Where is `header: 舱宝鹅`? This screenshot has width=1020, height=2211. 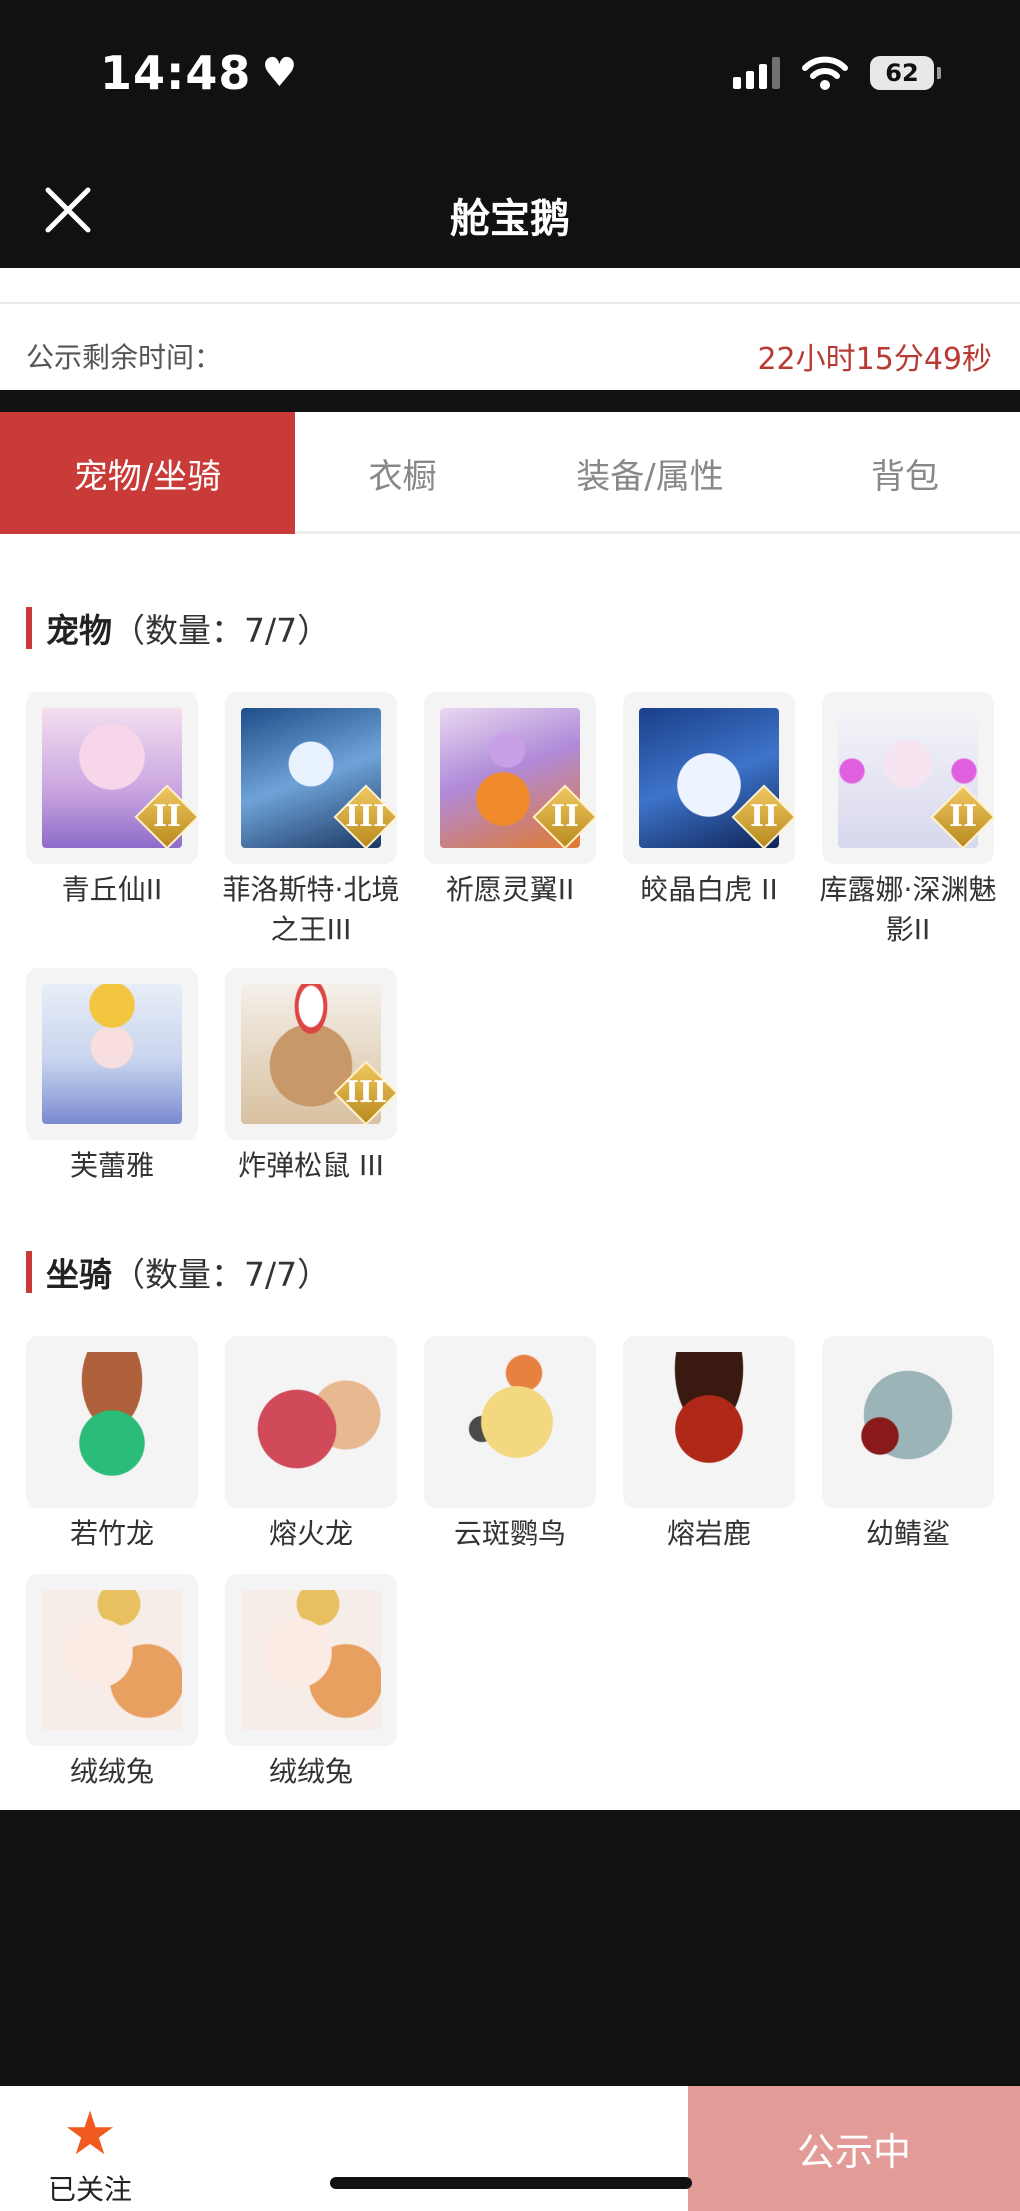 header: 舱宝鹅 is located at coordinates (510, 209).